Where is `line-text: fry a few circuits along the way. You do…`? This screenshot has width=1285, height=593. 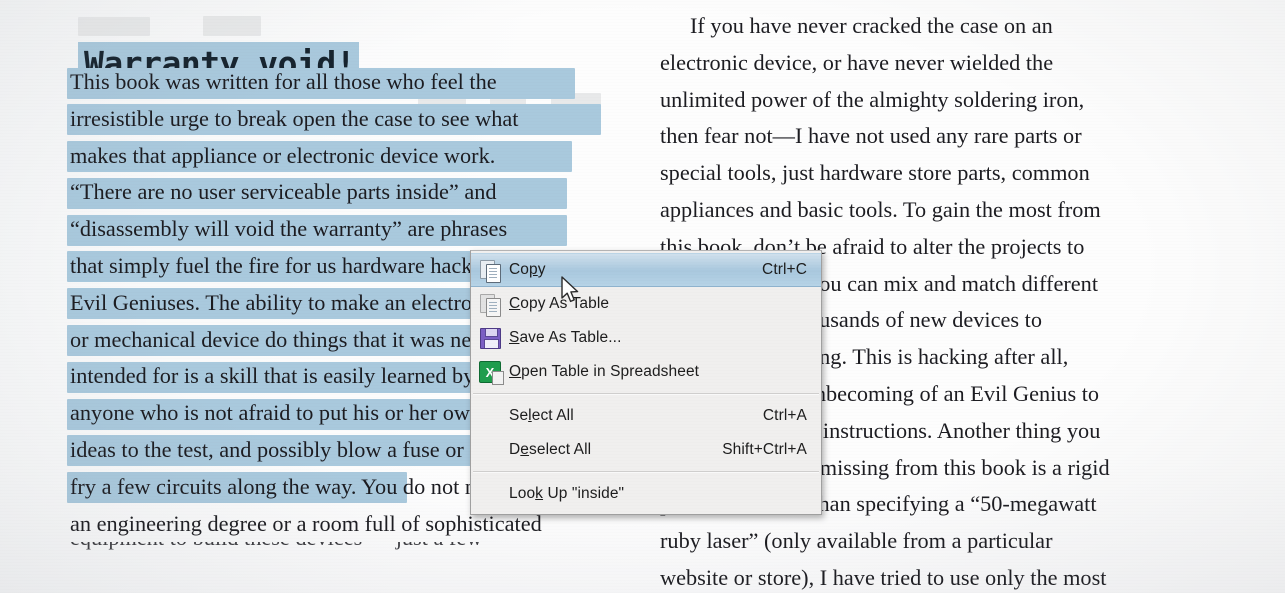
line-text: fry a few circuits along the way. You do… is located at coordinates (288, 486).